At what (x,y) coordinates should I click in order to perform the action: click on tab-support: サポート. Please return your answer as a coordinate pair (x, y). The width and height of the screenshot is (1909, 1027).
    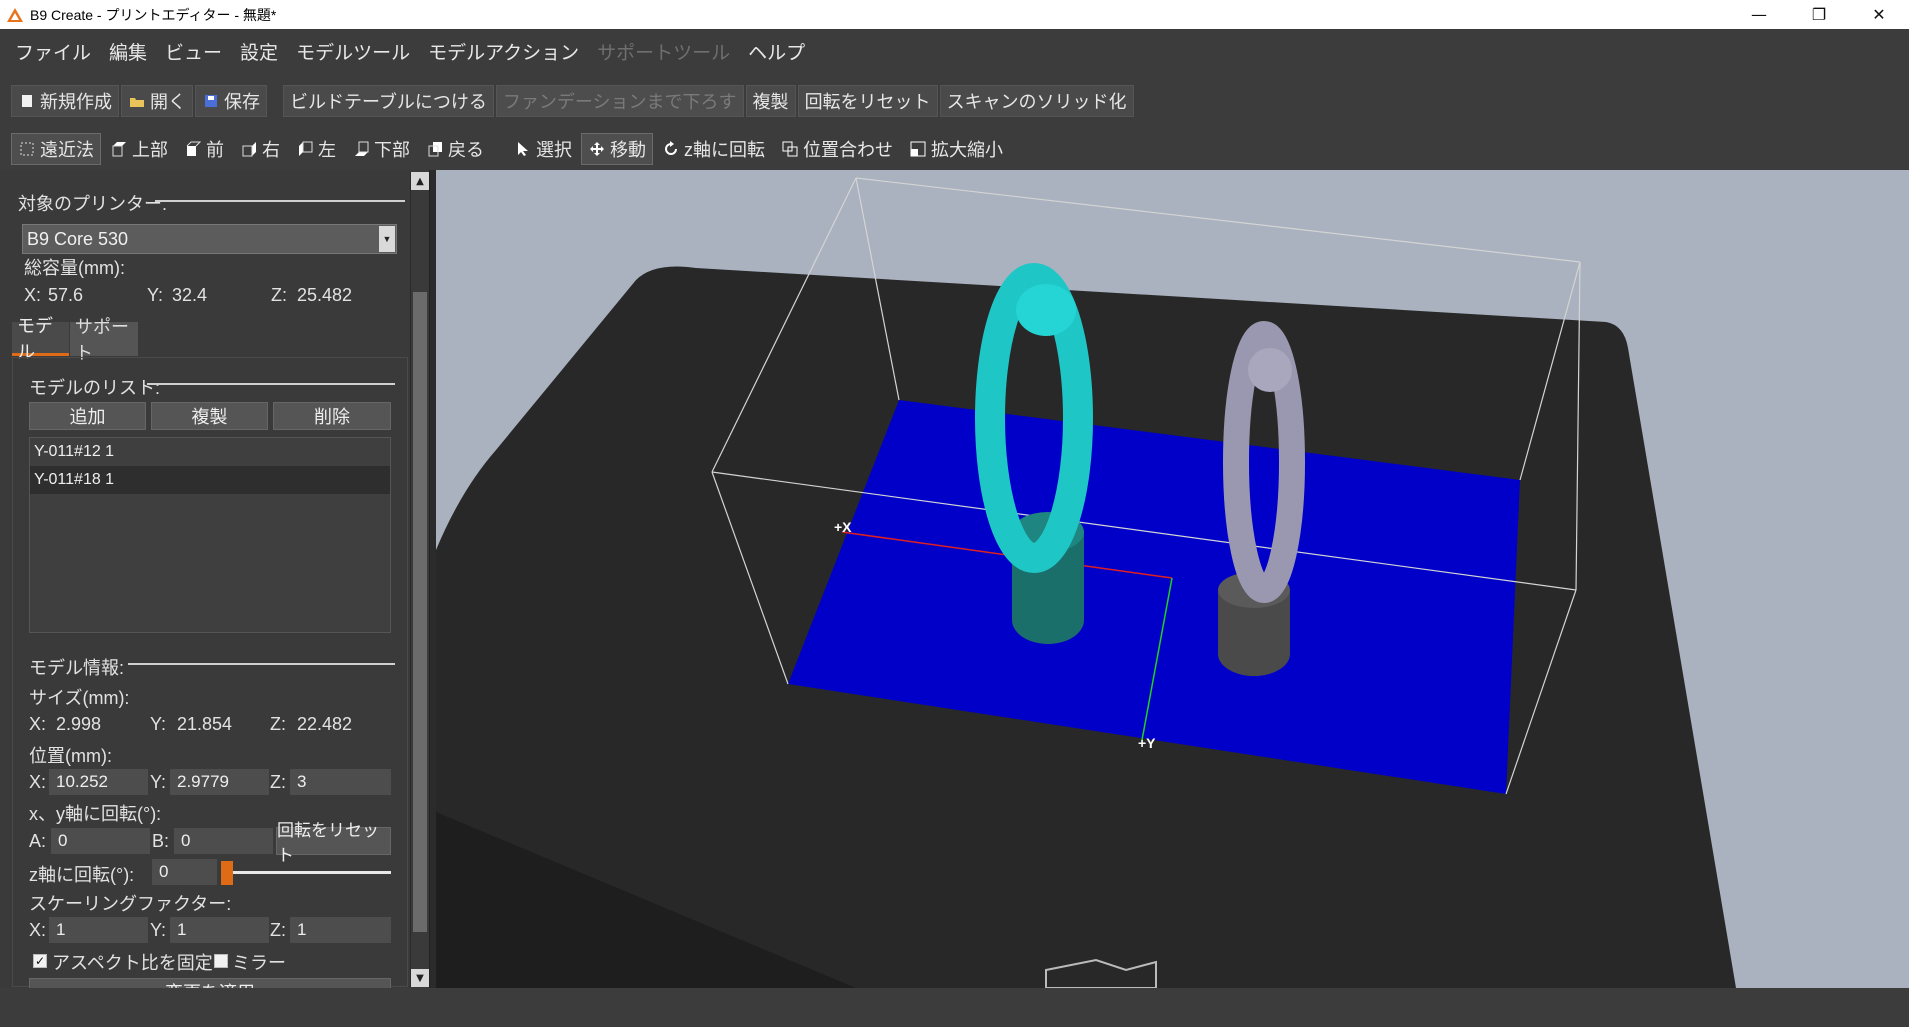
    Looking at the image, I should click on (104, 340).